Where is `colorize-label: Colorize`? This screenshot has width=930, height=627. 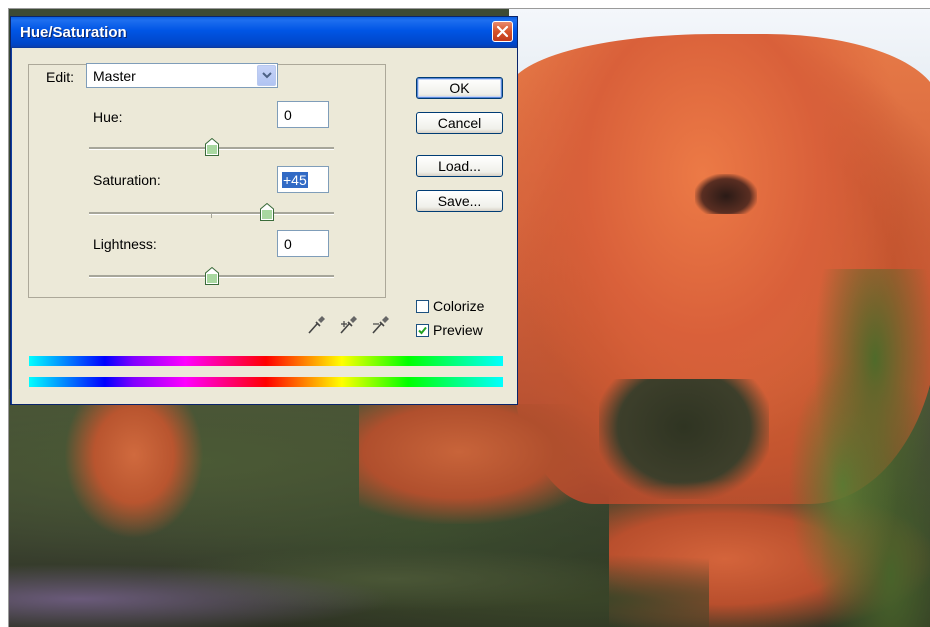
colorize-label: Colorize is located at coordinates (459, 306).